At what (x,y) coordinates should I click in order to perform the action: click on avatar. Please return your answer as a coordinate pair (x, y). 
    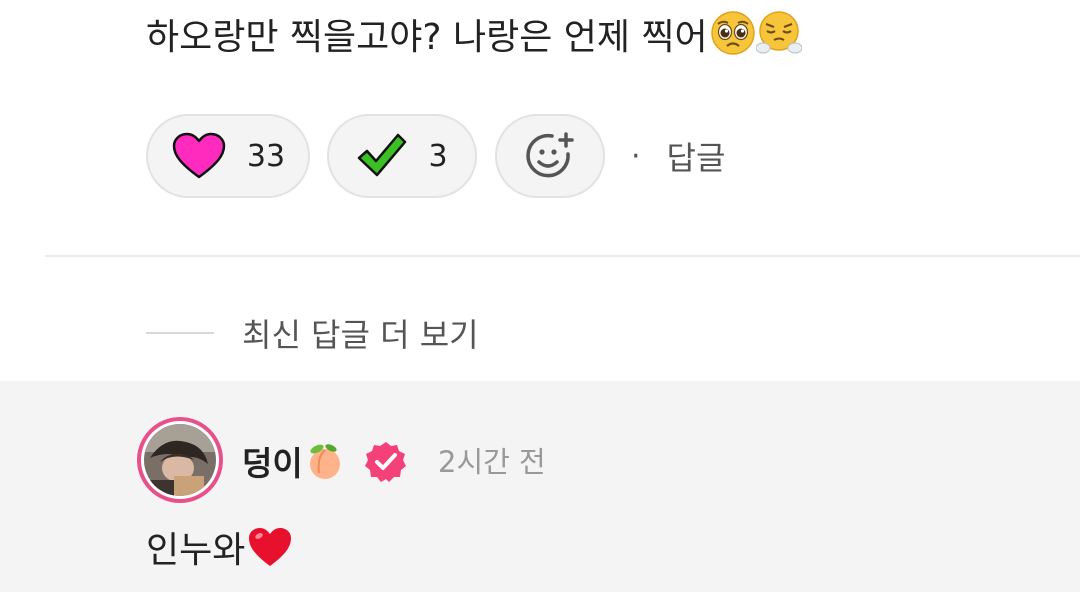
    Looking at the image, I should click on (180, 460).